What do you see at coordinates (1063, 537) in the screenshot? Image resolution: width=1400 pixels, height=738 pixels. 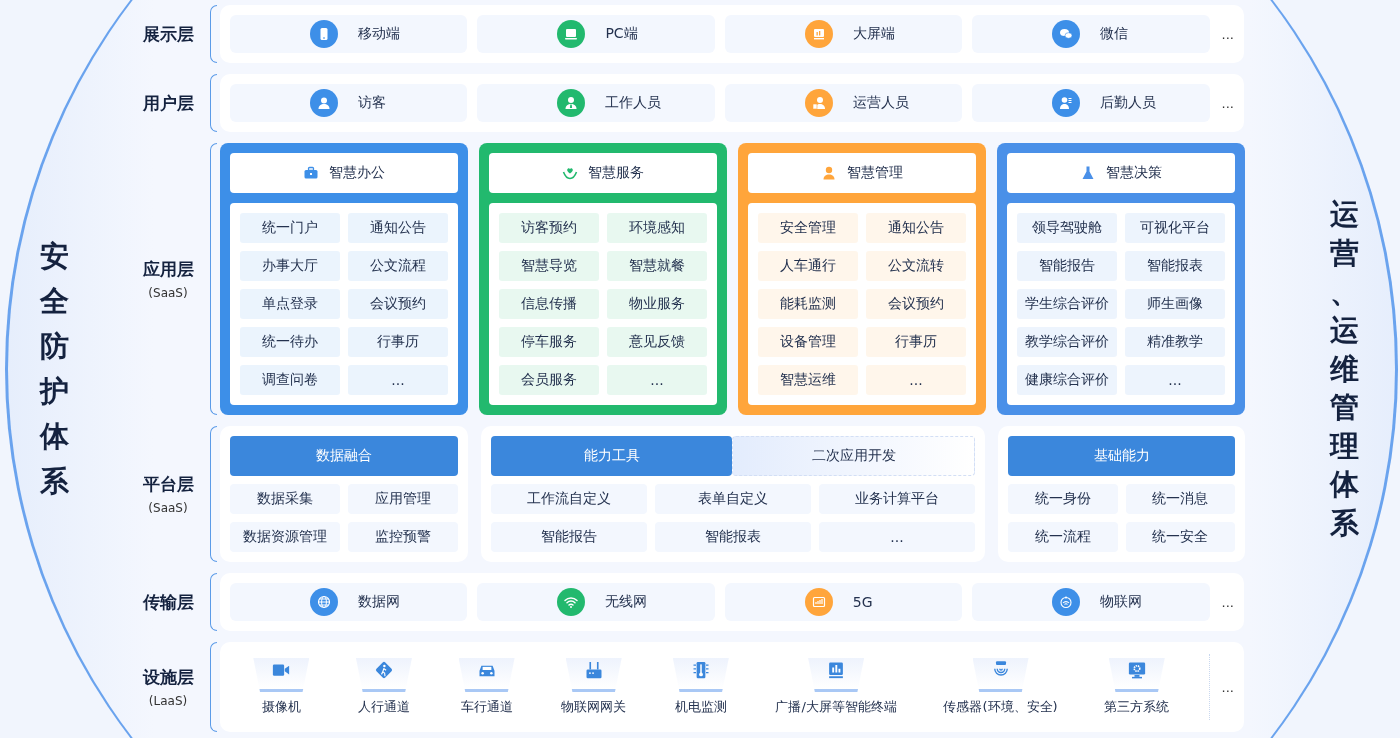 I see `platform-chip: 统一流程` at bounding box center [1063, 537].